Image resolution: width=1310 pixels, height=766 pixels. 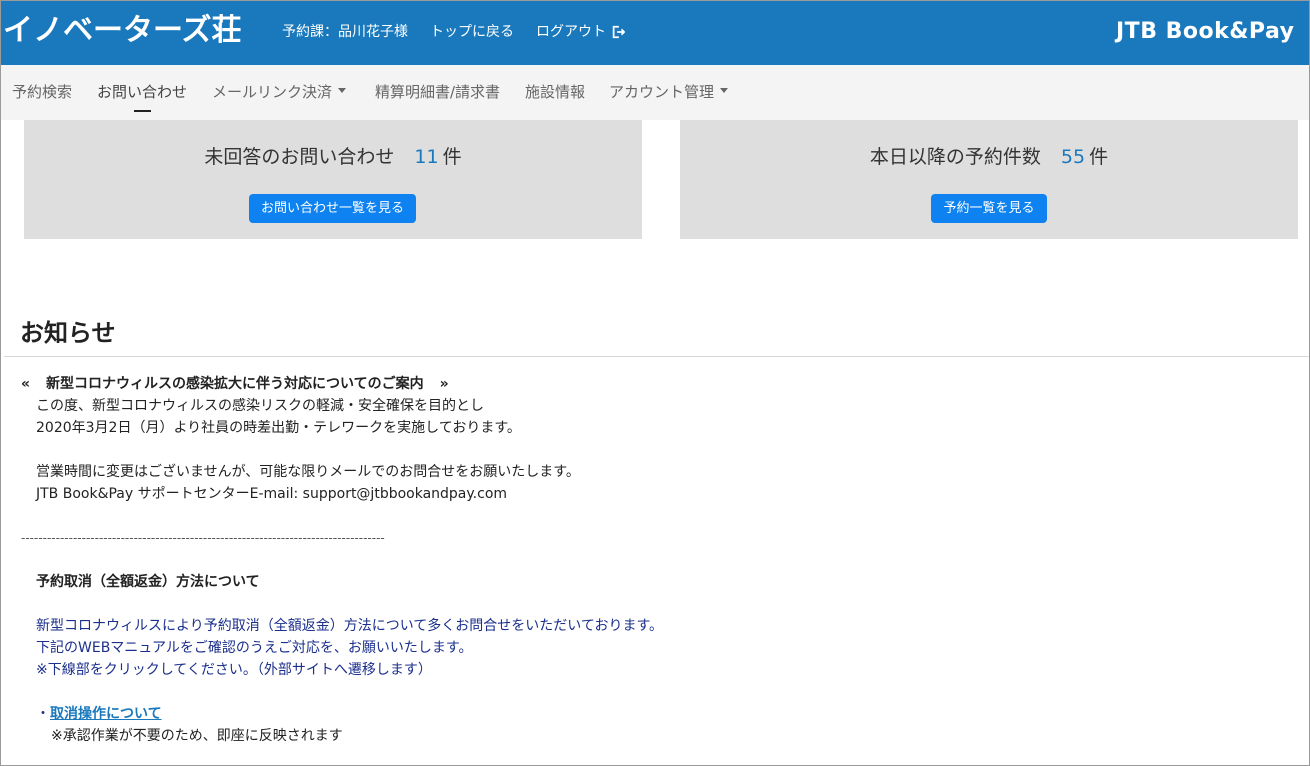 What do you see at coordinates (345, 32) in the screenshot?
I see `user-label: 予約課：品川花子様` at bounding box center [345, 32].